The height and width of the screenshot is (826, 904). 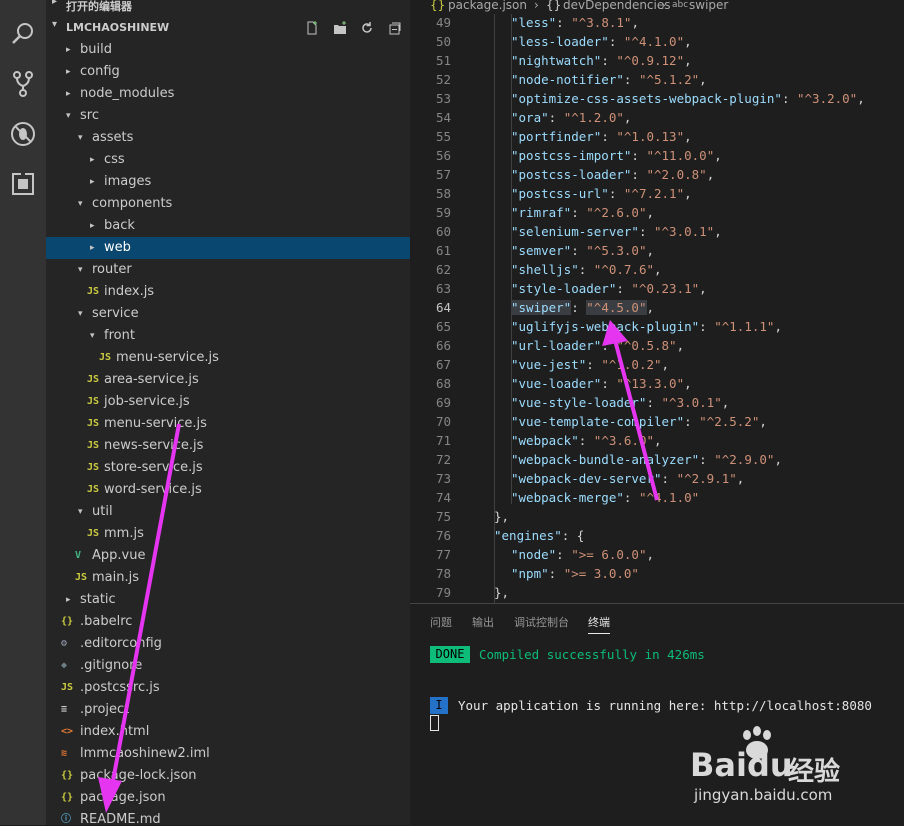 I want to click on tree-file: JS job-service.js, so click(x=228, y=402).